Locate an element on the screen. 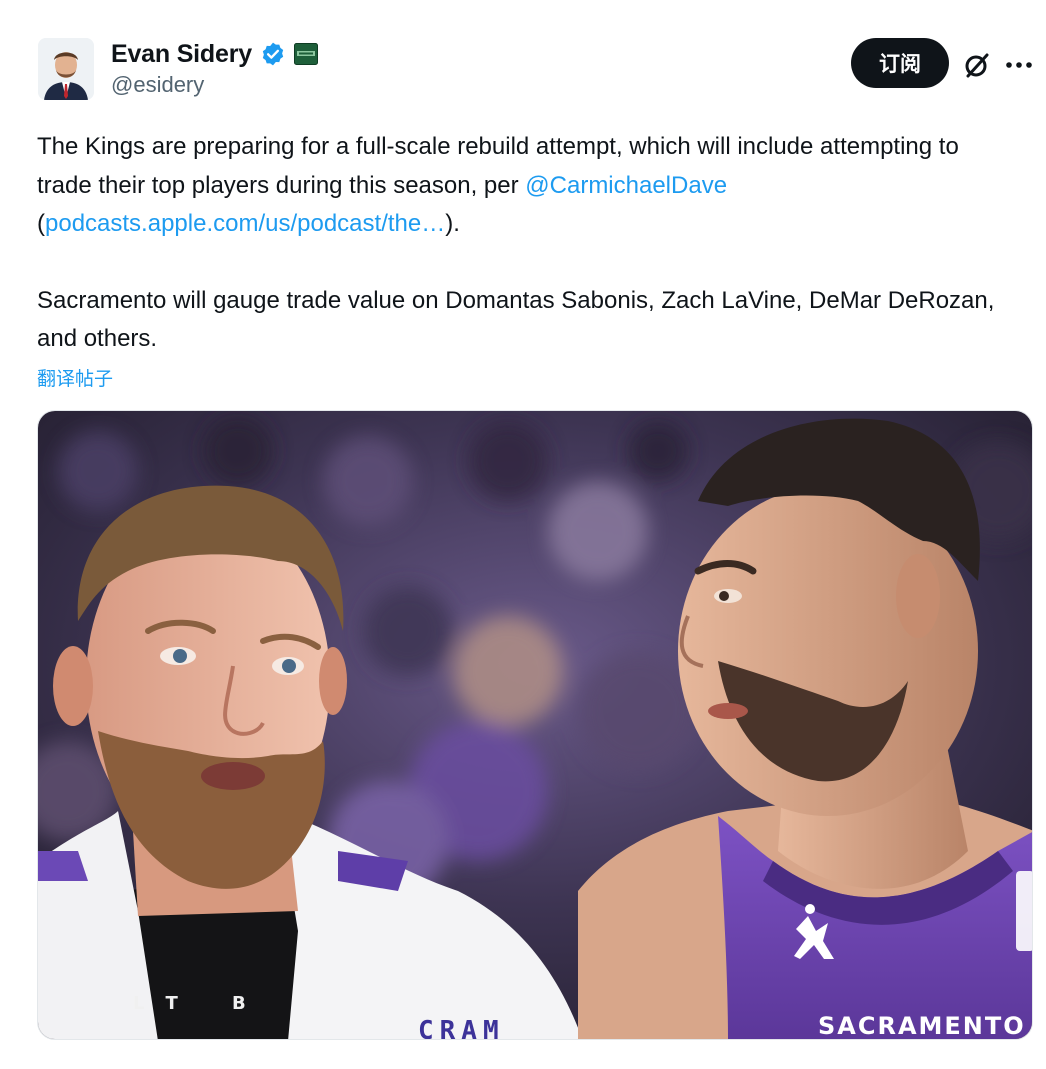  author-handle: @esidery is located at coordinates (157, 85).